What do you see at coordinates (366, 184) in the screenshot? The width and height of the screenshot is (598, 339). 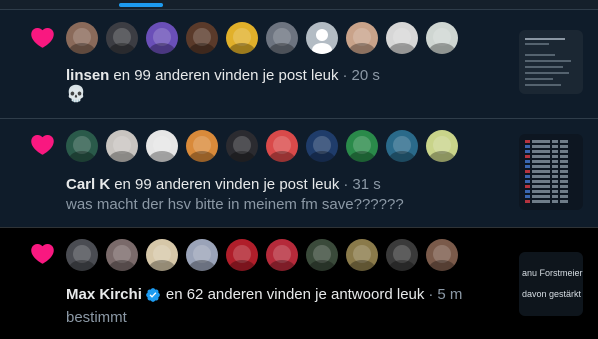 I see `timestamp: 31 s` at bounding box center [366, 184].